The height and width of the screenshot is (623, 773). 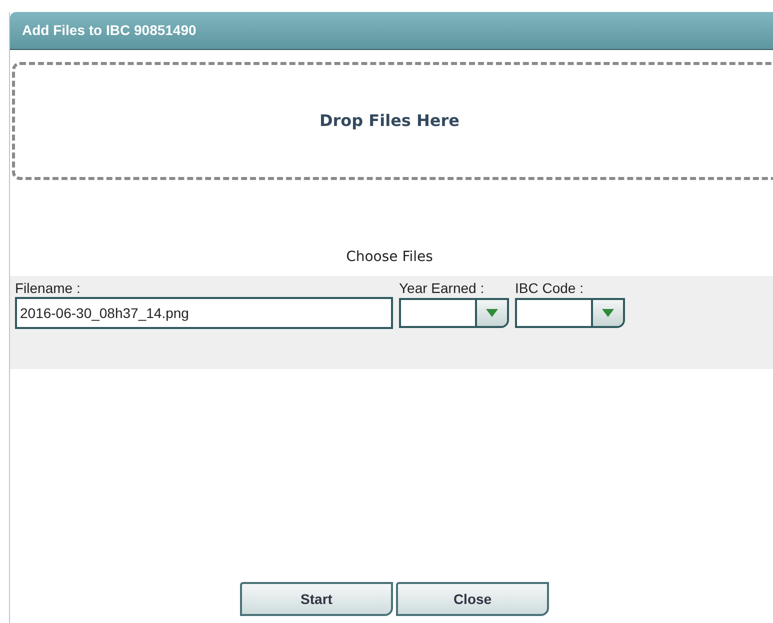 I want to click on field-label: IBC Code :, so click(x=549, y=288).